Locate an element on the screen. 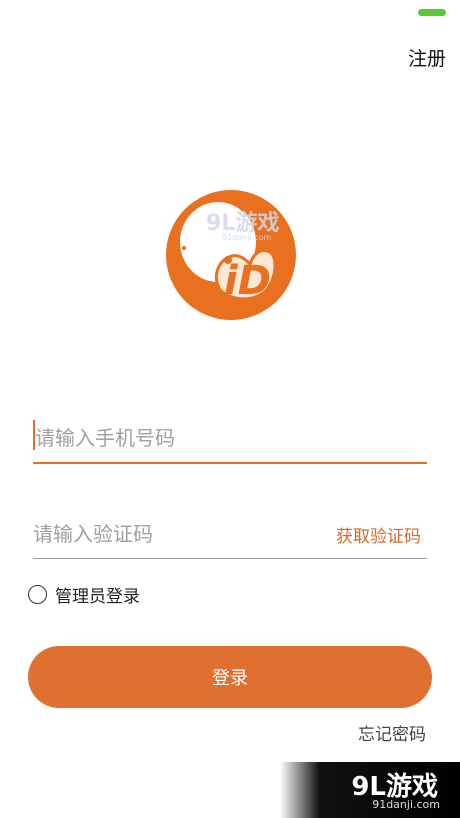  verification-code-field: 获取验证码 is located at coordinates (230, 535).